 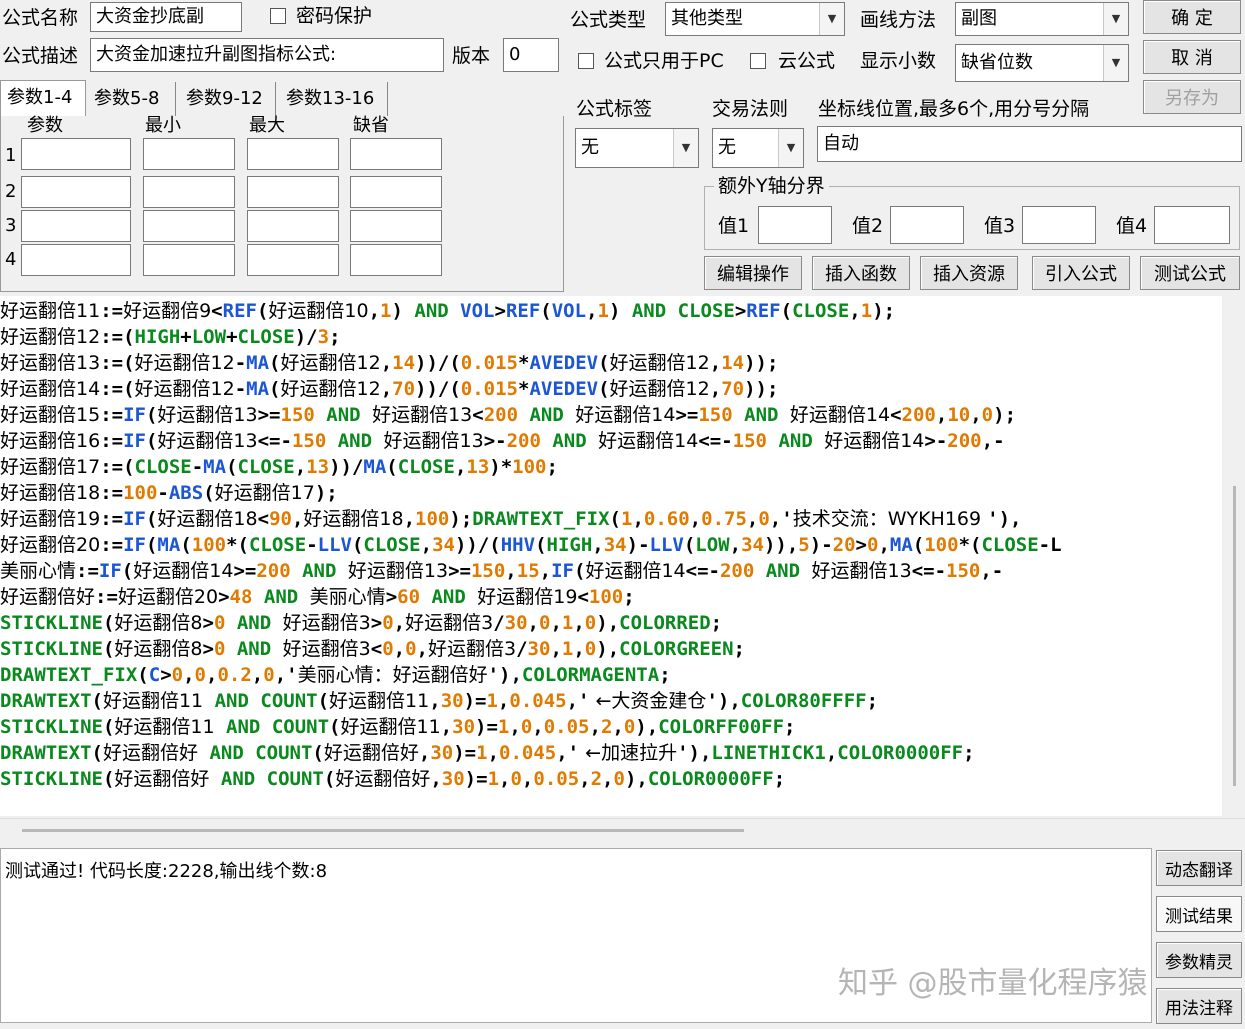 I want to click on formula-type-value: 其他类型, so click(x=707, y=18).